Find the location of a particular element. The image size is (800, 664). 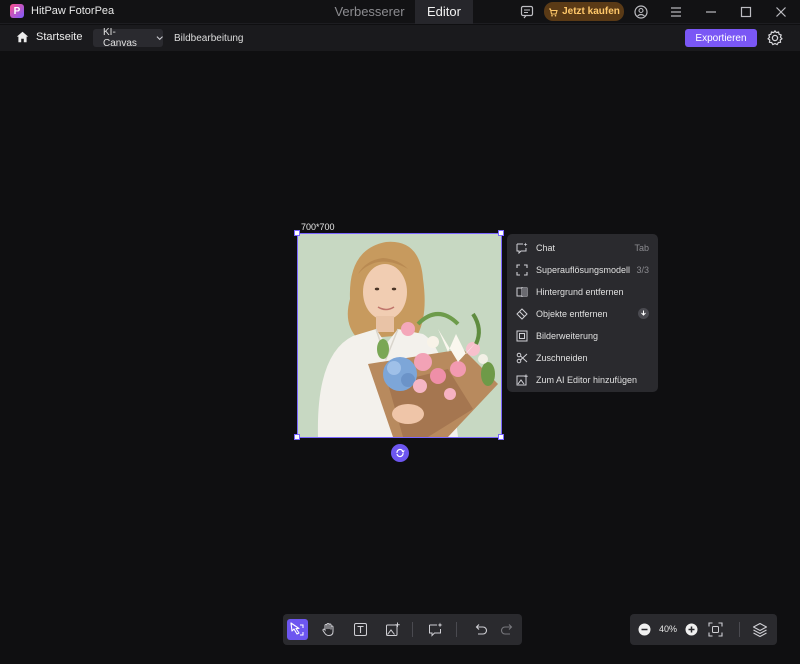

menu-item-image-extension: Bilderweiterung is located at coordinates (582, 336).